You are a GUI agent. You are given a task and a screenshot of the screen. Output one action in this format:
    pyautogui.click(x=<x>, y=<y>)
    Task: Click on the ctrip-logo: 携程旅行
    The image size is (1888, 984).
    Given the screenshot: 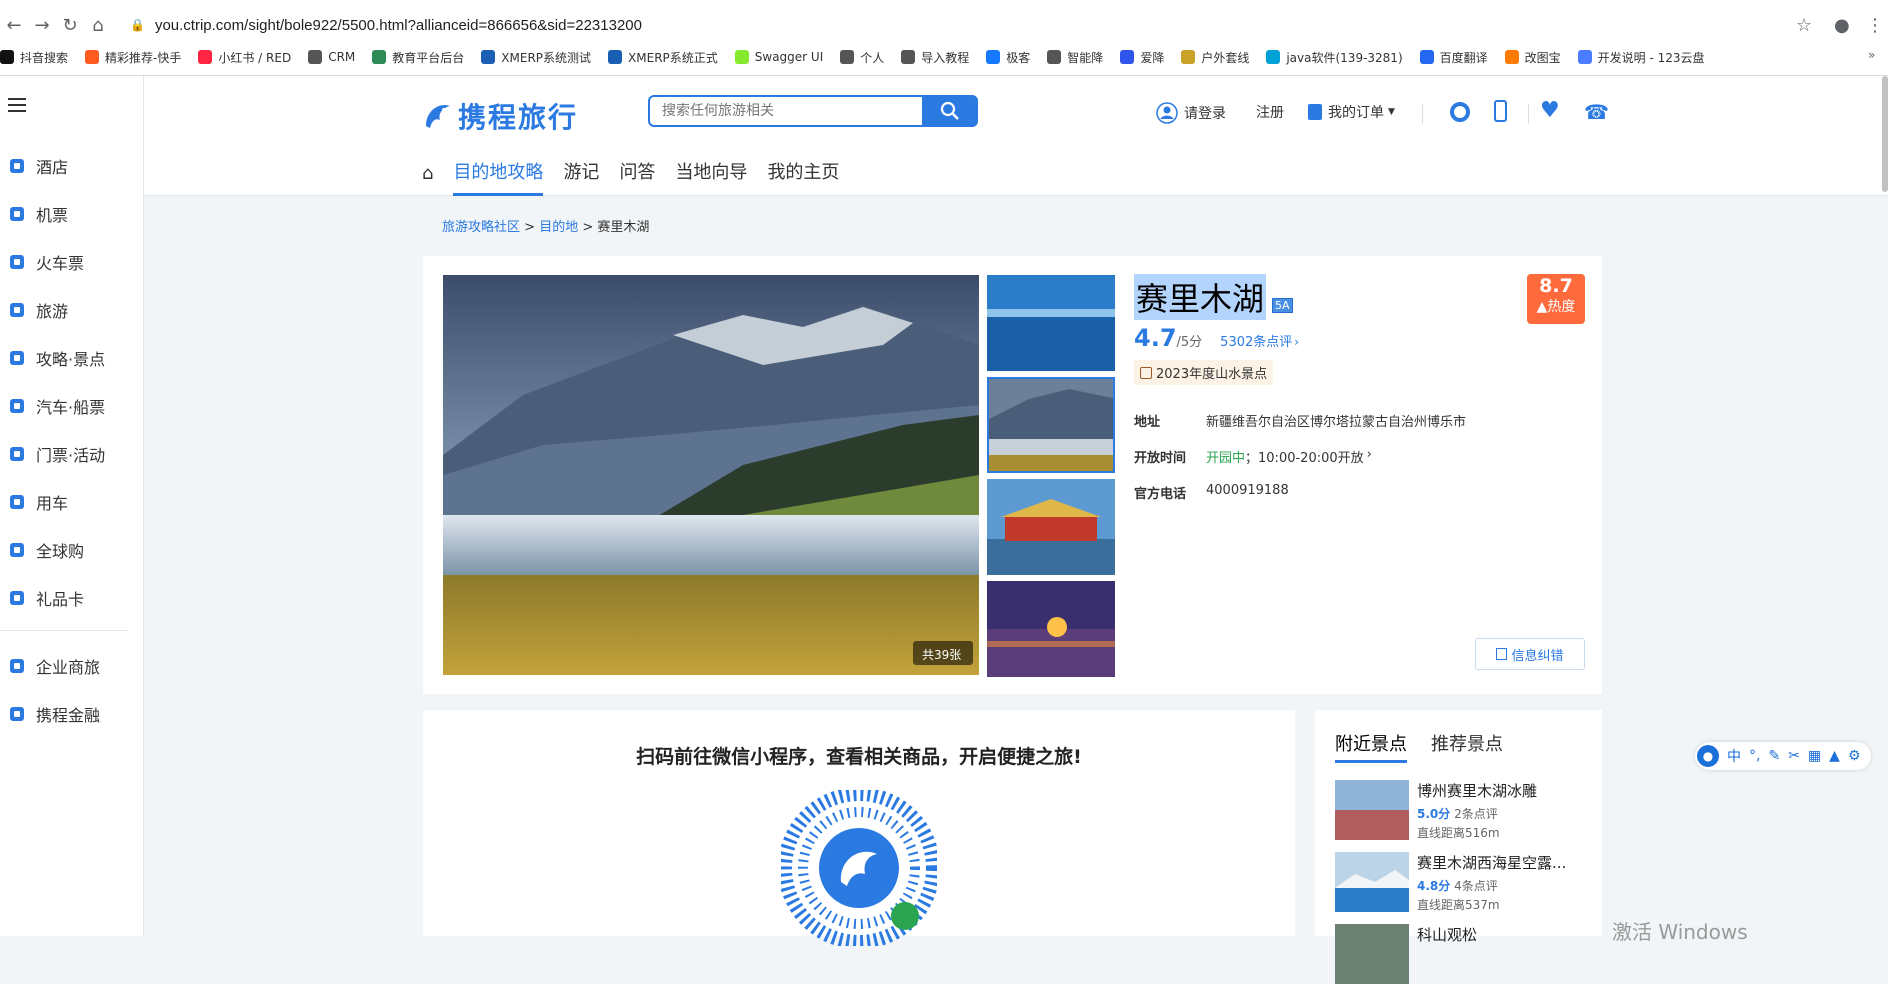 What is the action you would take?
    pyautogui.click(x=500, y=116)
    